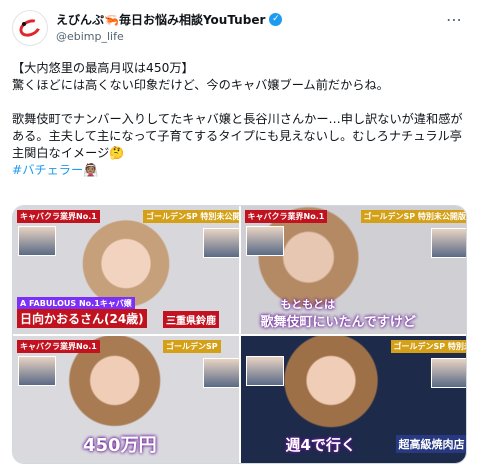  What do you see at coordinates (338, 322) in the screenshot?
I see `tile2-subtitle-2: 歌舞伎町にいたんですけど` at bounding box center [338, 322].